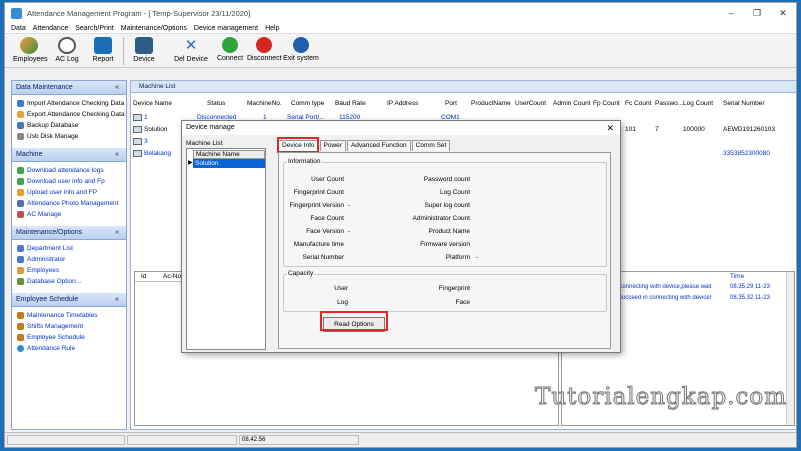 This screenshot has width=801, height=451. I want to click on aclog-button: AC Log, so click(67, 50).